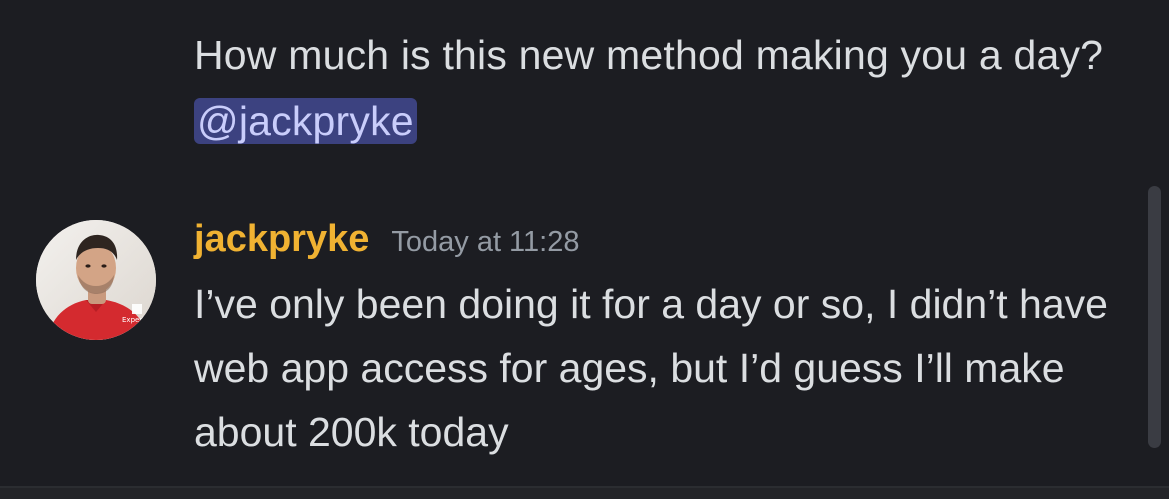 This screenshot has height=499, width=1169. Describe the element at coordinates (281, 239) in the screenshot. I see `username: jackpryke` at that location.